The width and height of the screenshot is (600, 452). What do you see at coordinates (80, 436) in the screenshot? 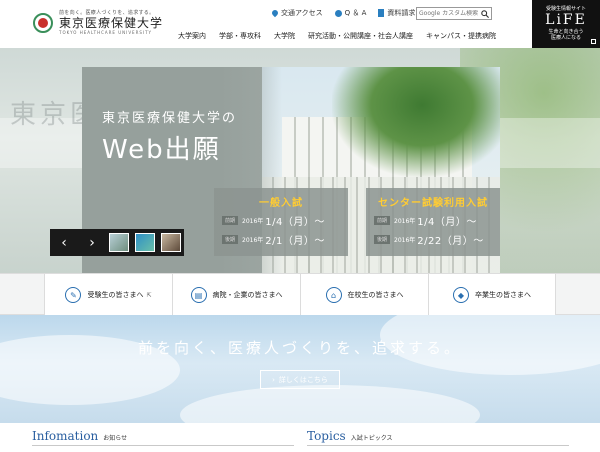
I see `information-heading: Infomation お知らせ` at bounding box center [80, 436].